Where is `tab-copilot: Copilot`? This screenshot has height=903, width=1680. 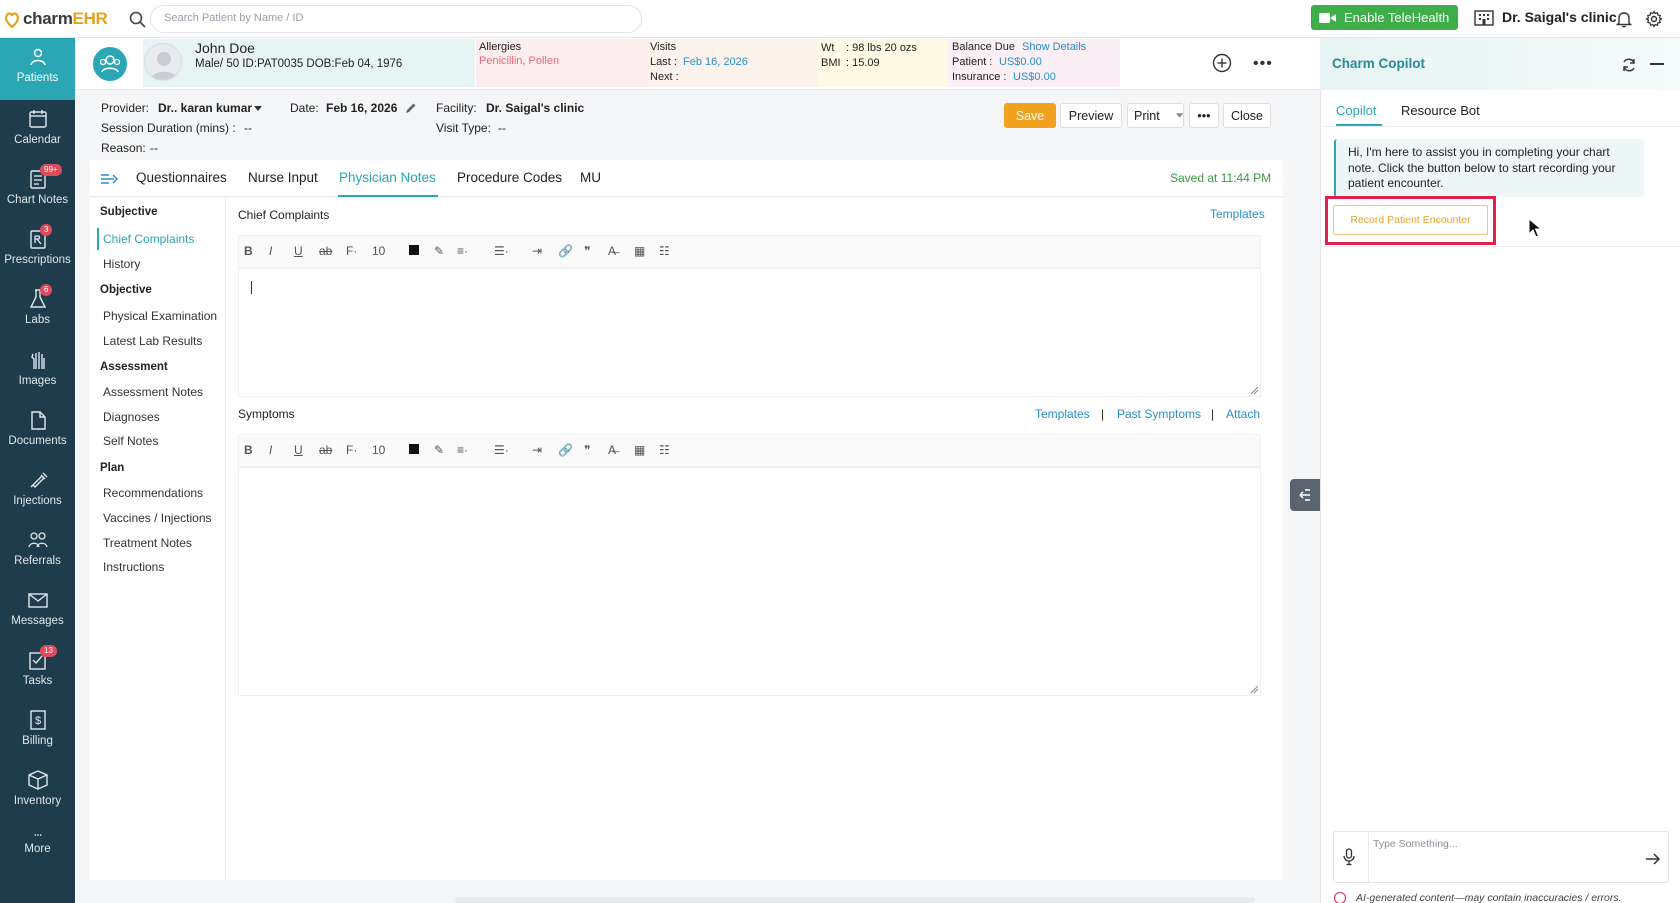 tab-copilot: Copilot is located at coordinates (1356, 110).